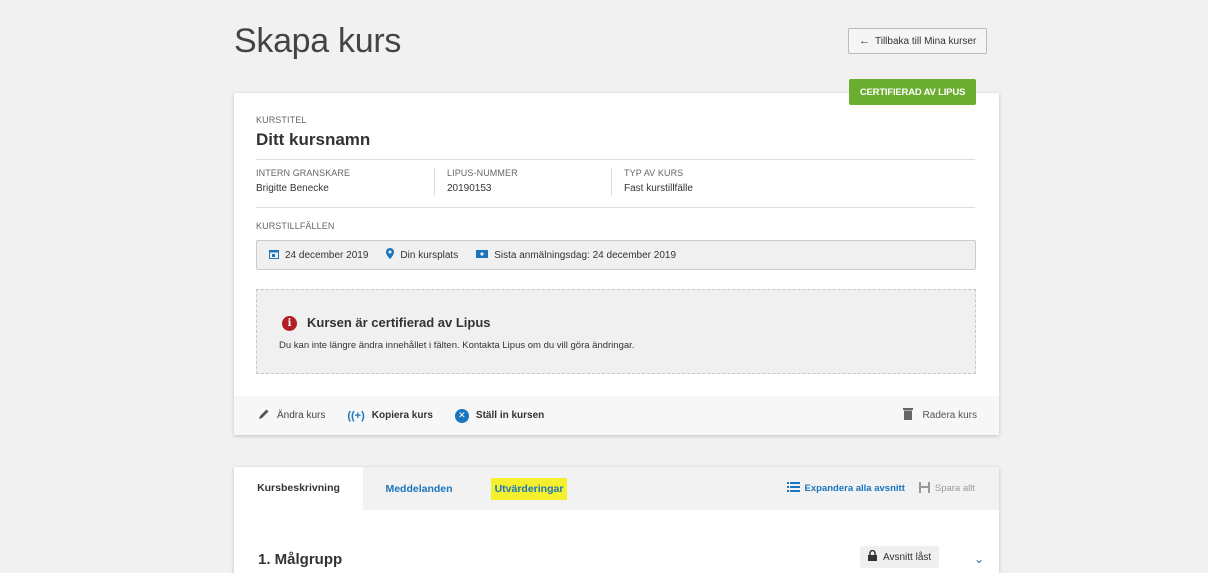 This screenshot has width=1208, height=573. What do you see at coordinates (854, 488) in the screenshot?
I see `expand-all-label: Expandera alla avsnitt` at bounding box center [854, 488].